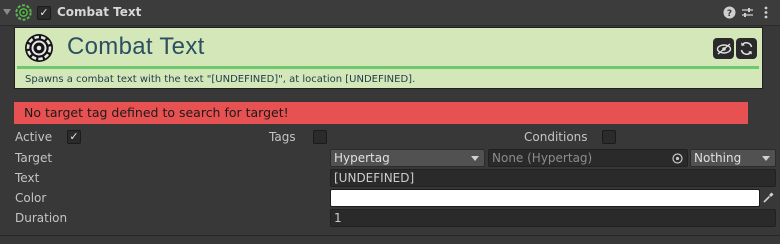  What do you see at coordinates (320, 137) in the screenshot?
I see `tags-checkbox` at bounding box center [320, 137].